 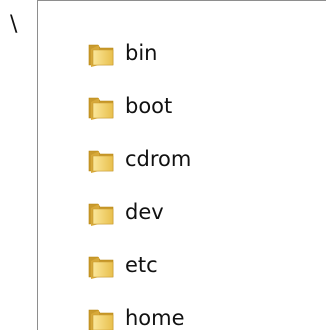 What do you see at coordinates (141, 53) in the screenshot?
I see `folder-label: bin` at bounding box center [141, 53].